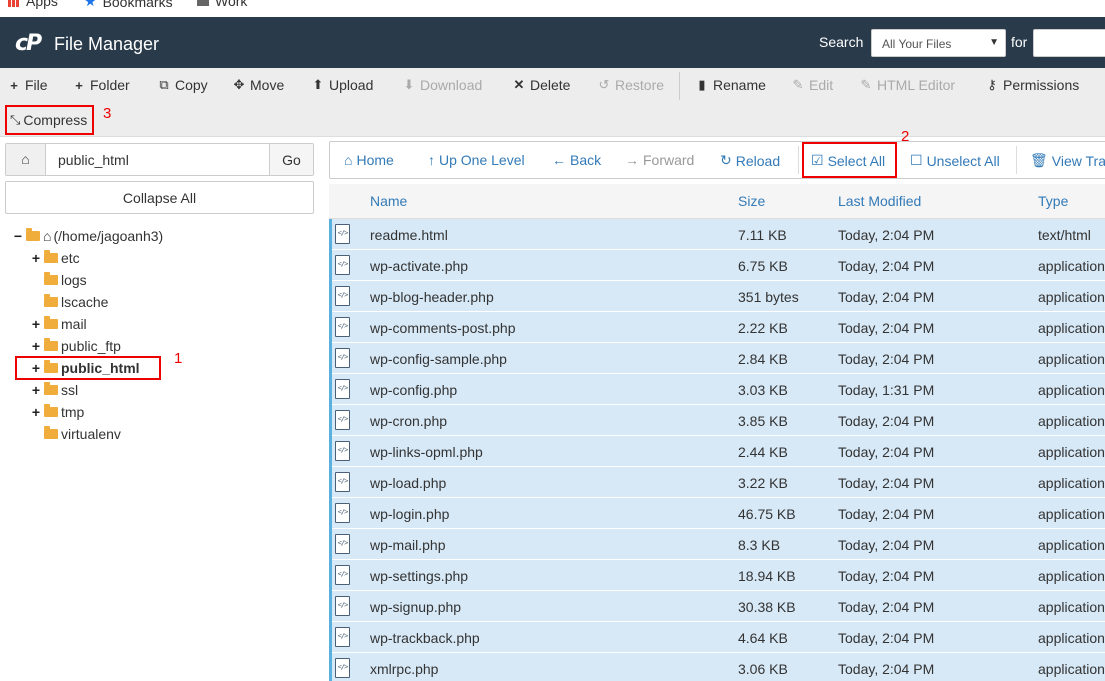 This screenshot has height=681, width=1105. What do you see at coordinates (75, 346) in the screenshot?
I see `tree-item: + public_ftp` at bounding box center [75, 346].